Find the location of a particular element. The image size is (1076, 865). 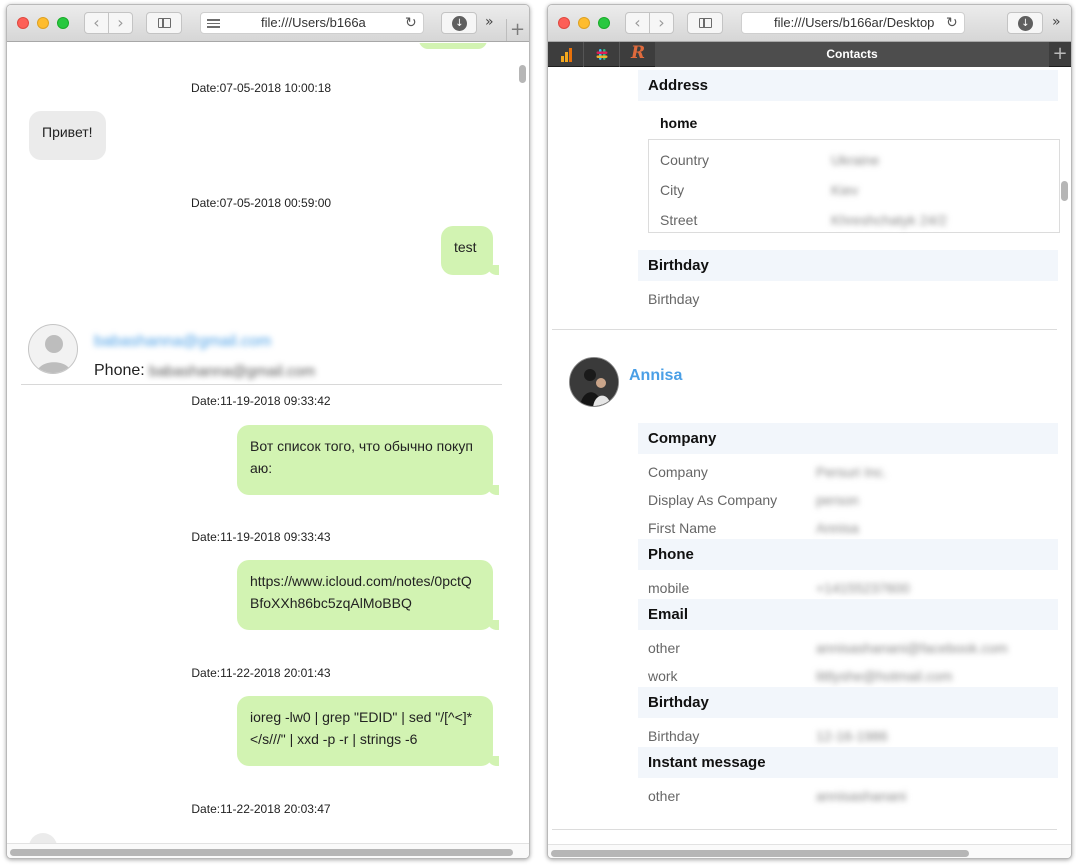

address-type-label: home is located at coordinates (679, 123).